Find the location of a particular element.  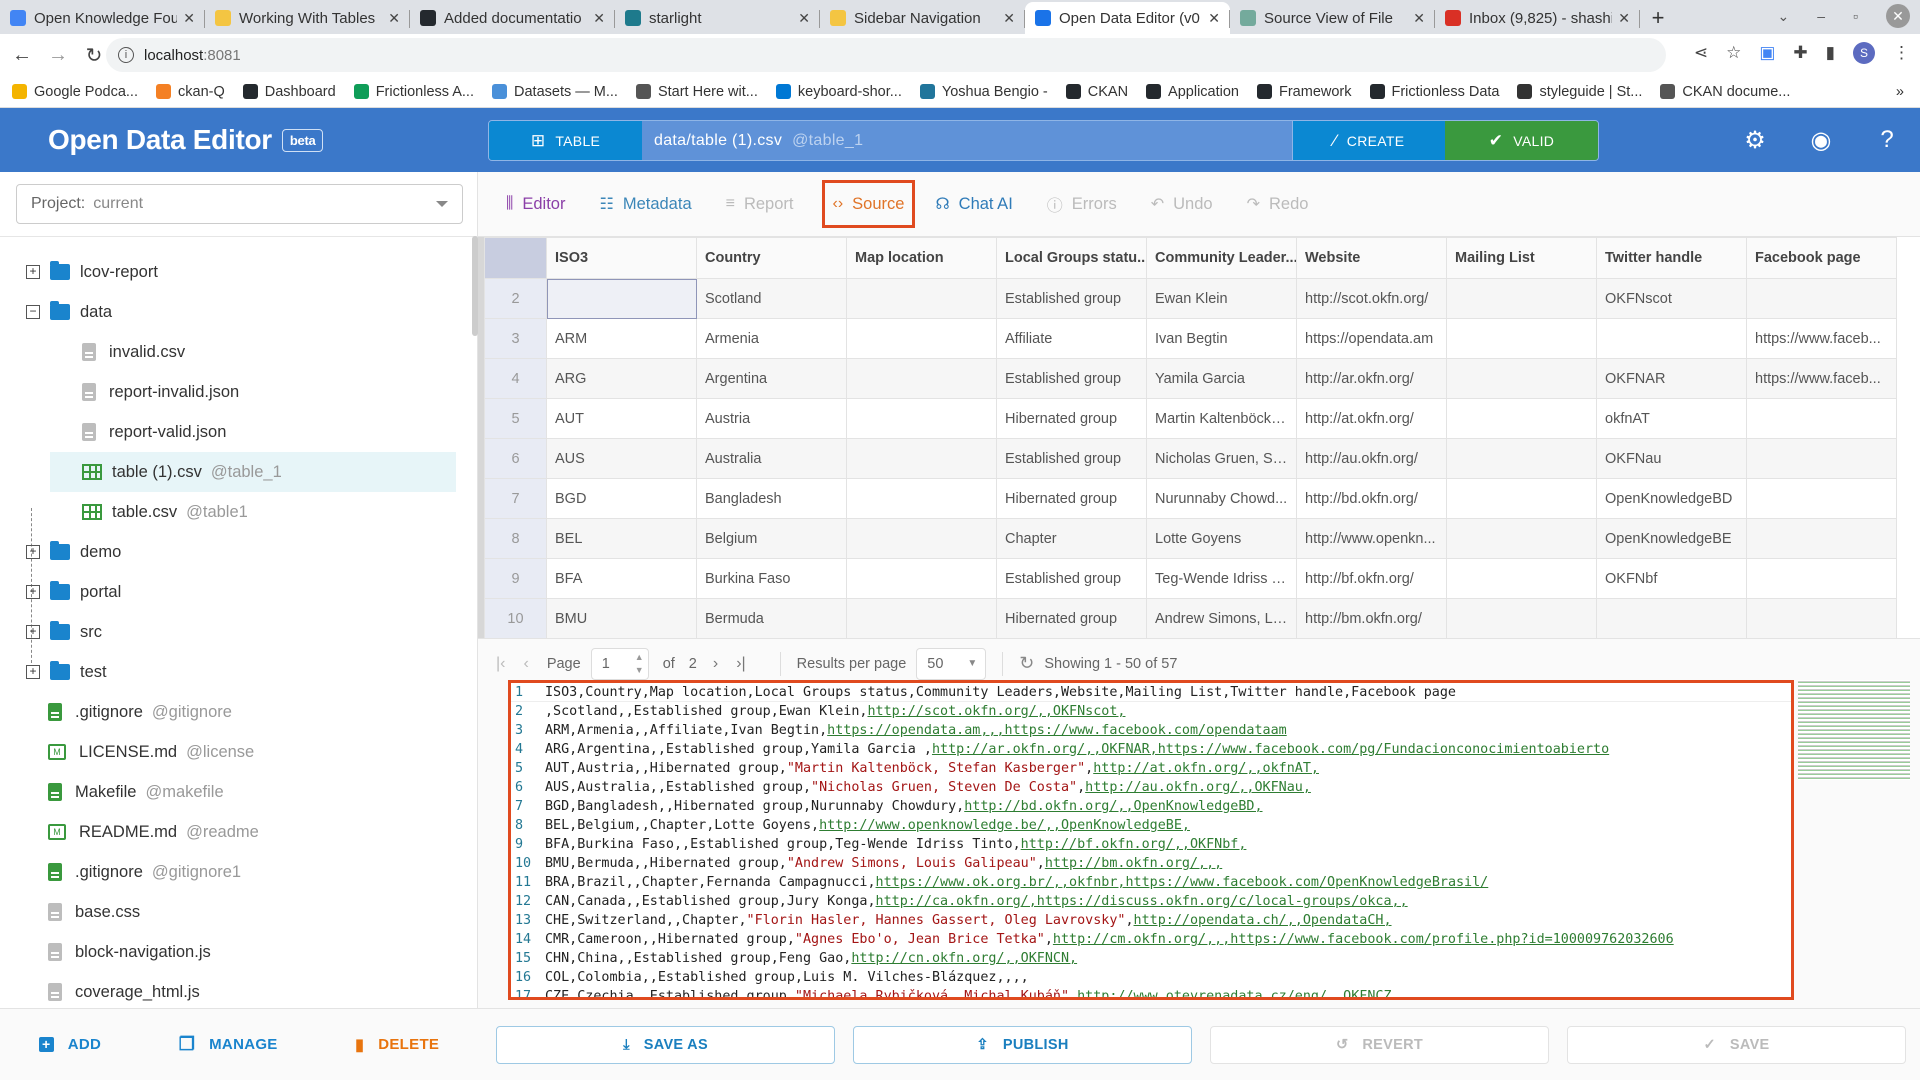

back-icon: ← is located at coordinates (22, 55).